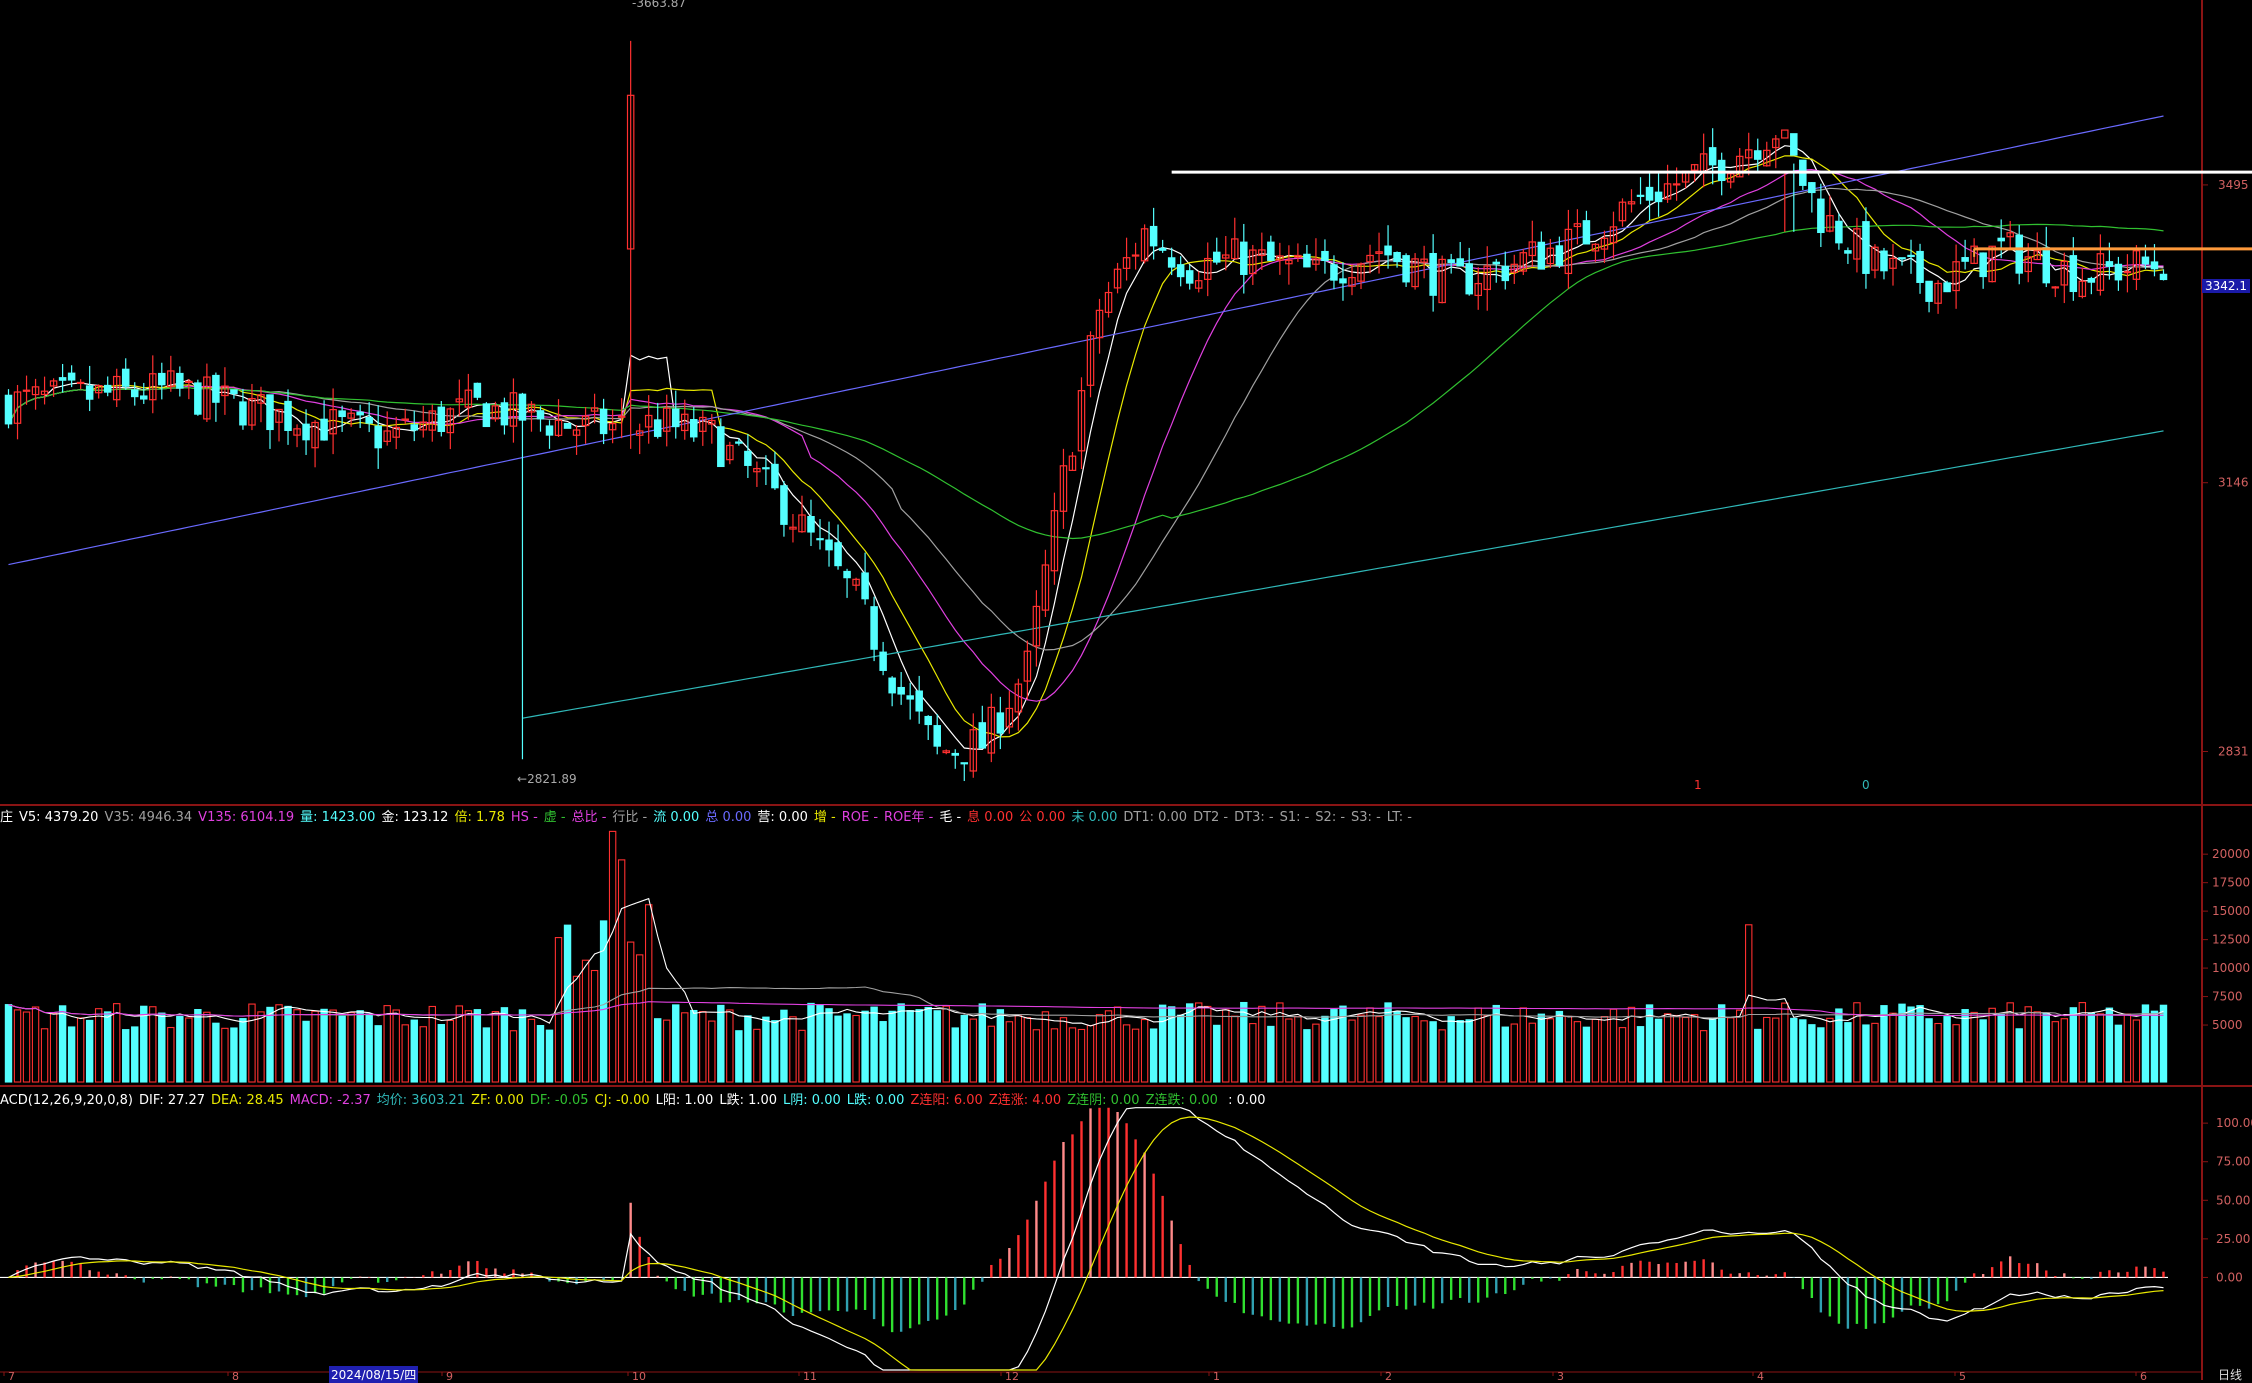 This screenshot has width=2252, height=1383. Describe the element at coordinates (1211, 817) in the screenshot. I see `volume-info-item: DT2 -` at that location.